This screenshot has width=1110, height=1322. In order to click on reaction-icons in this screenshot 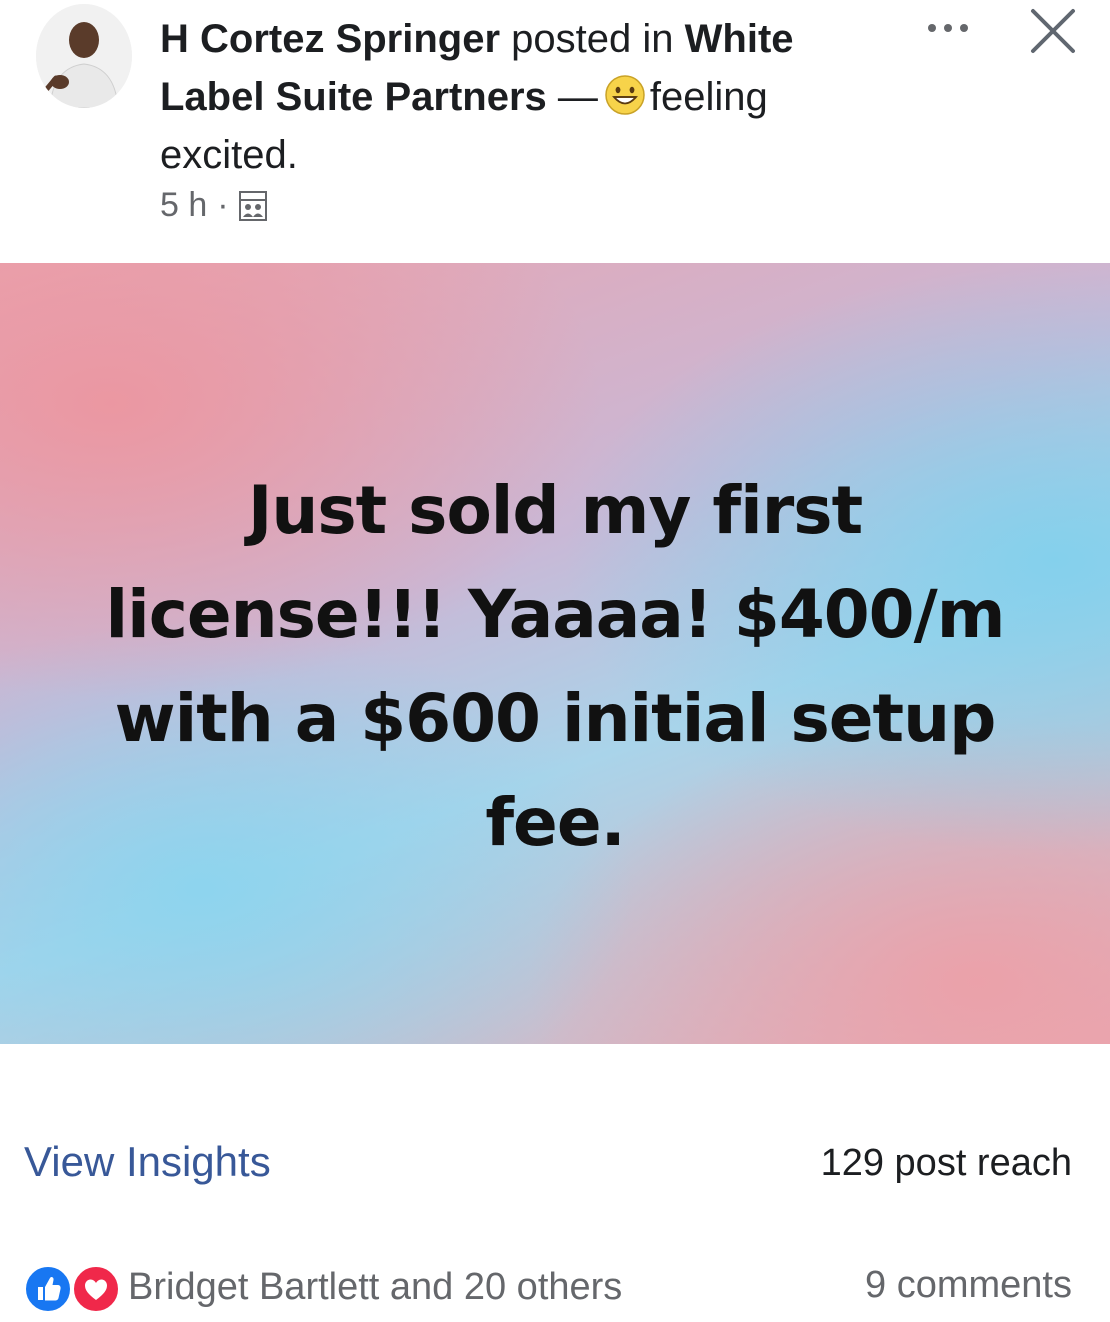, I will do `click(73, 1288)`.